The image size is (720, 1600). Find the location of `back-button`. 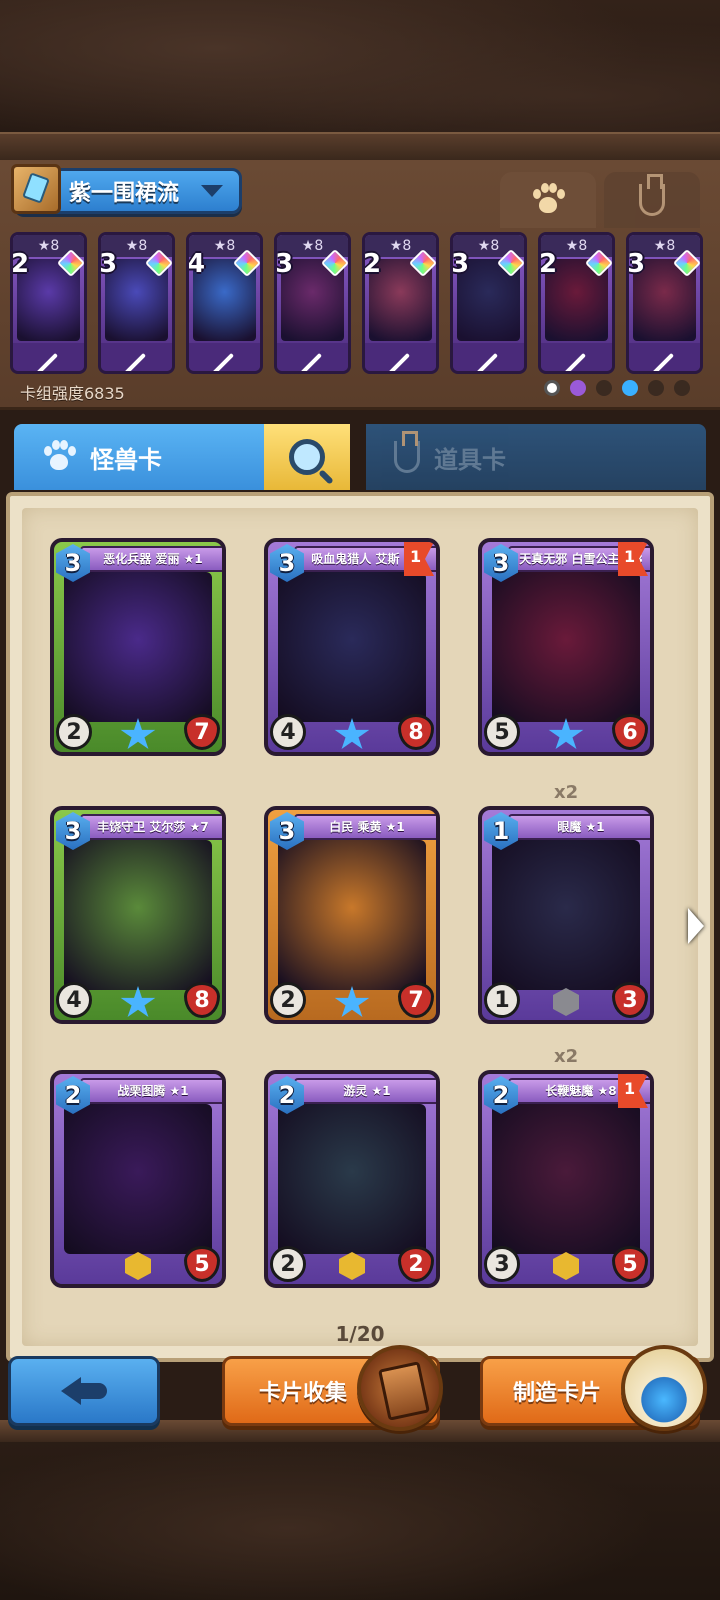

back-button is located at coordinates (84, 1391).